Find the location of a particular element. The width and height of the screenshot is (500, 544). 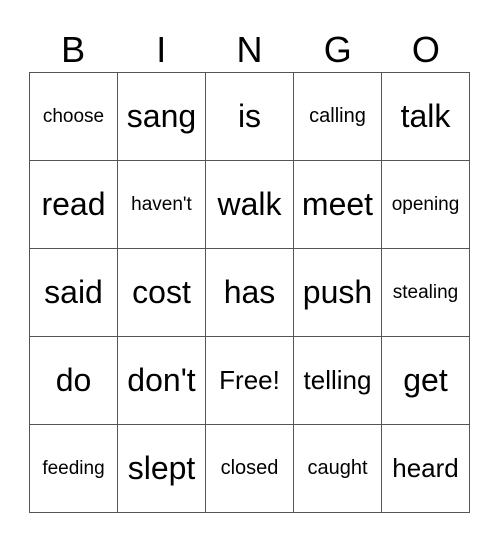

bingo-cell: choose is located at coordinates (73, 116).